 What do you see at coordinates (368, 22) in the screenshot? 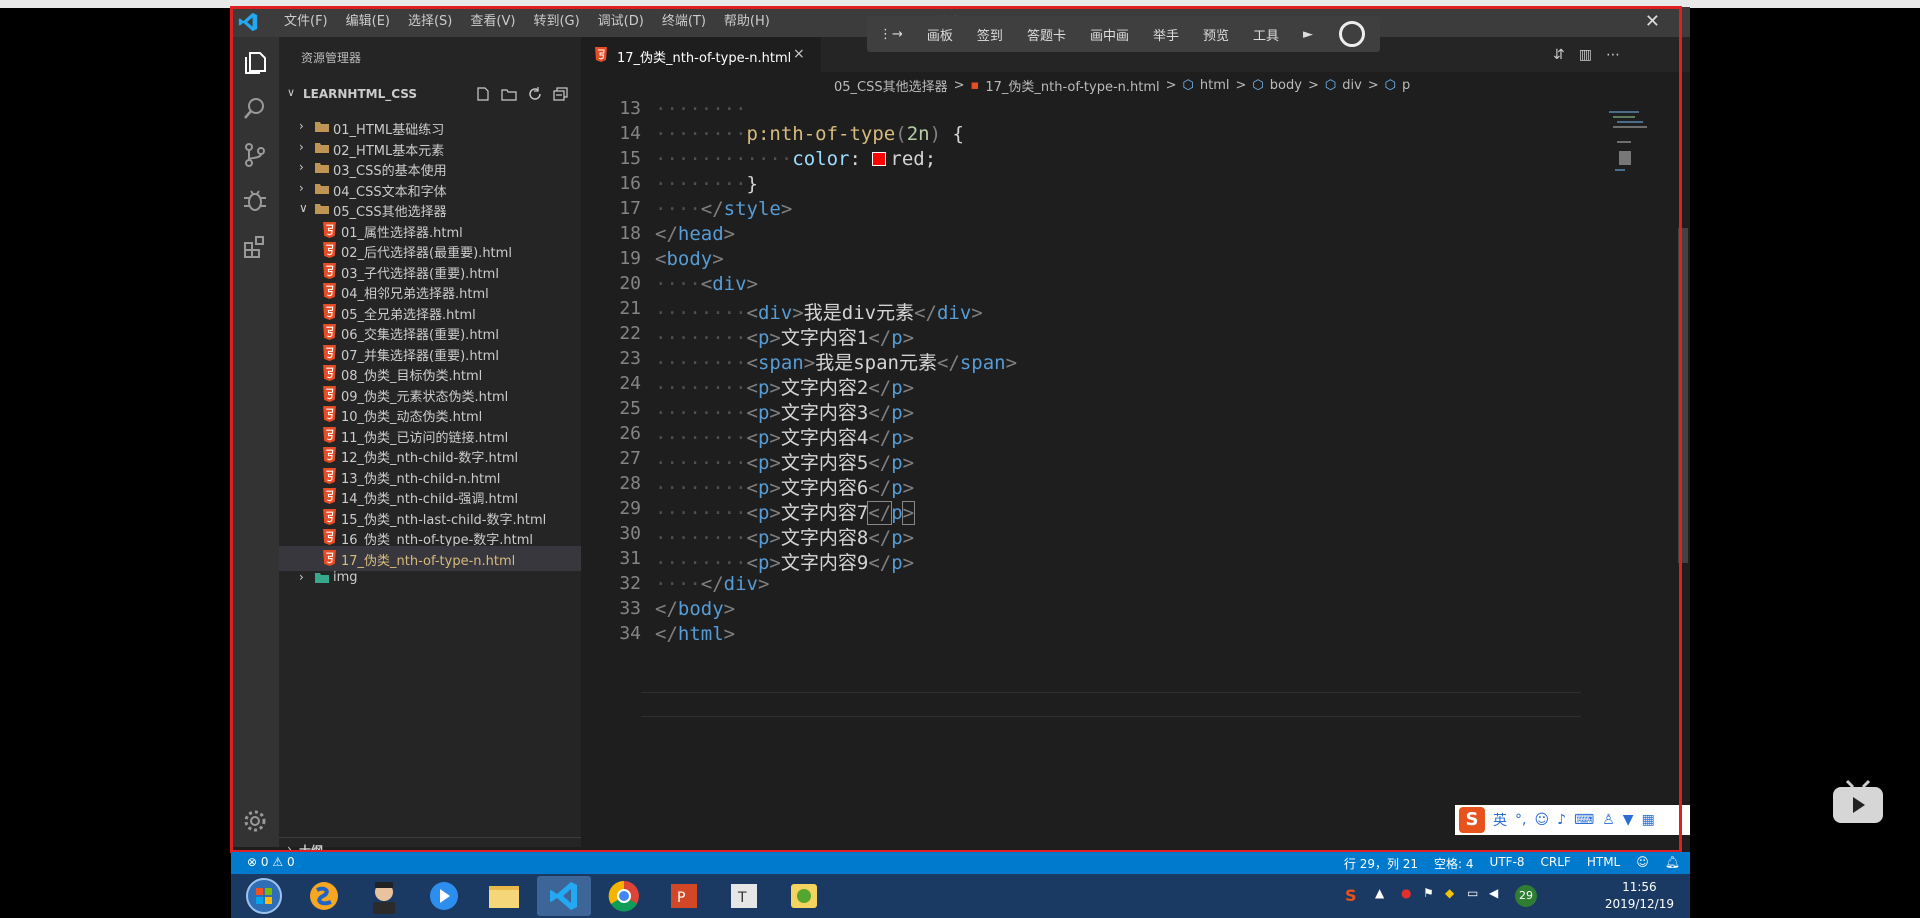
I see `menu-edit: 编辑(E)` at bounding box center [368, 22].